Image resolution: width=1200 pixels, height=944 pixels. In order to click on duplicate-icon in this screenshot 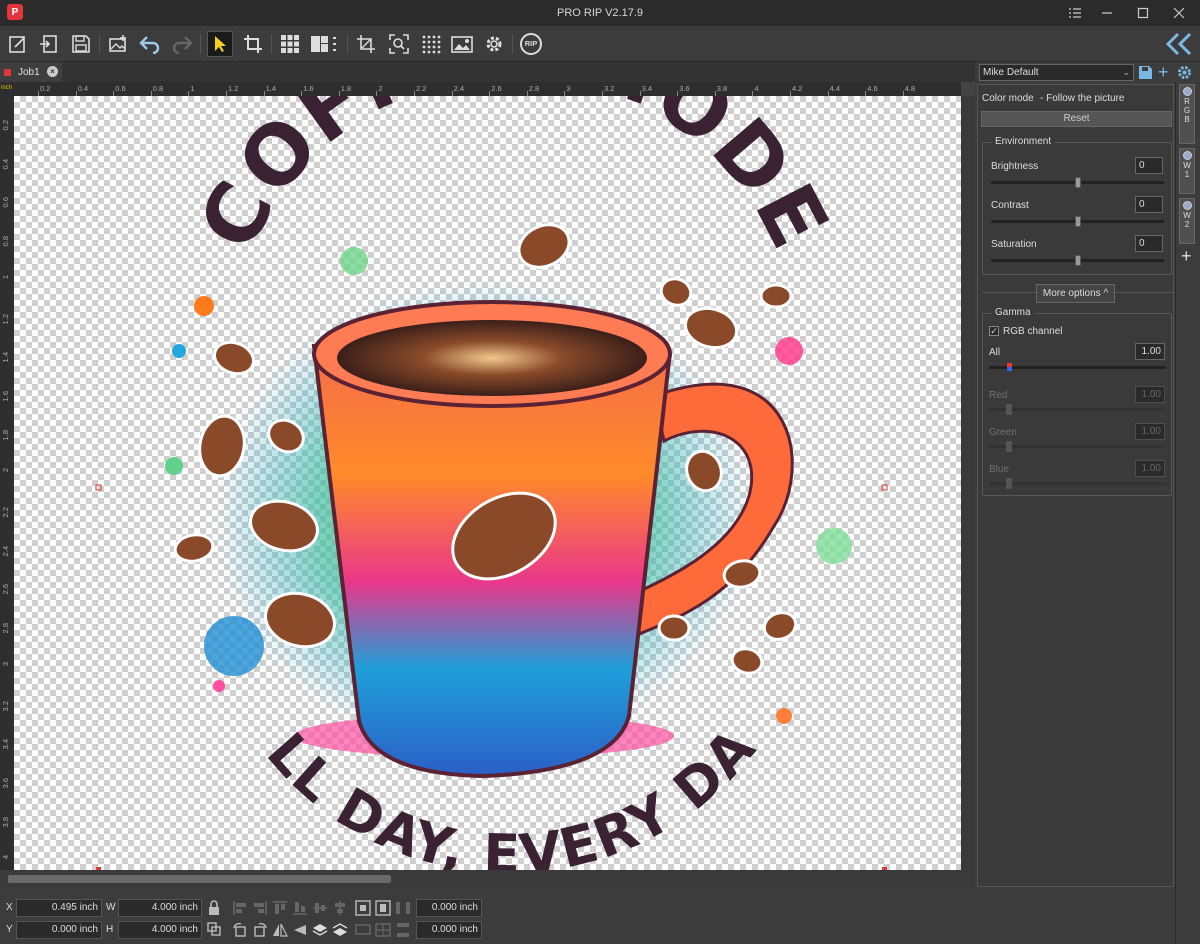, I will do `click(215, 930)`.